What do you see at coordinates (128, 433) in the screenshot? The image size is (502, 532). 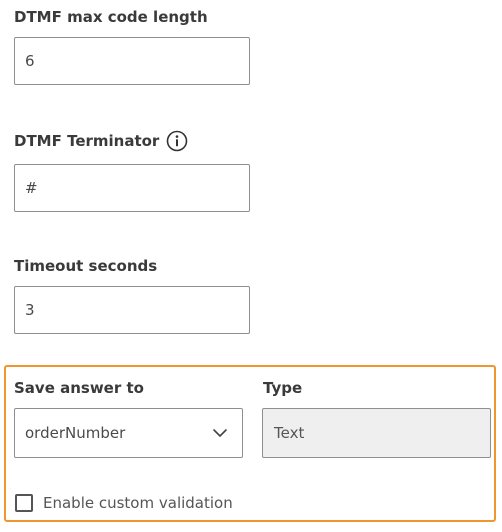 I see `save-answer-select: orderNumber` at bounding box center [128, 433].